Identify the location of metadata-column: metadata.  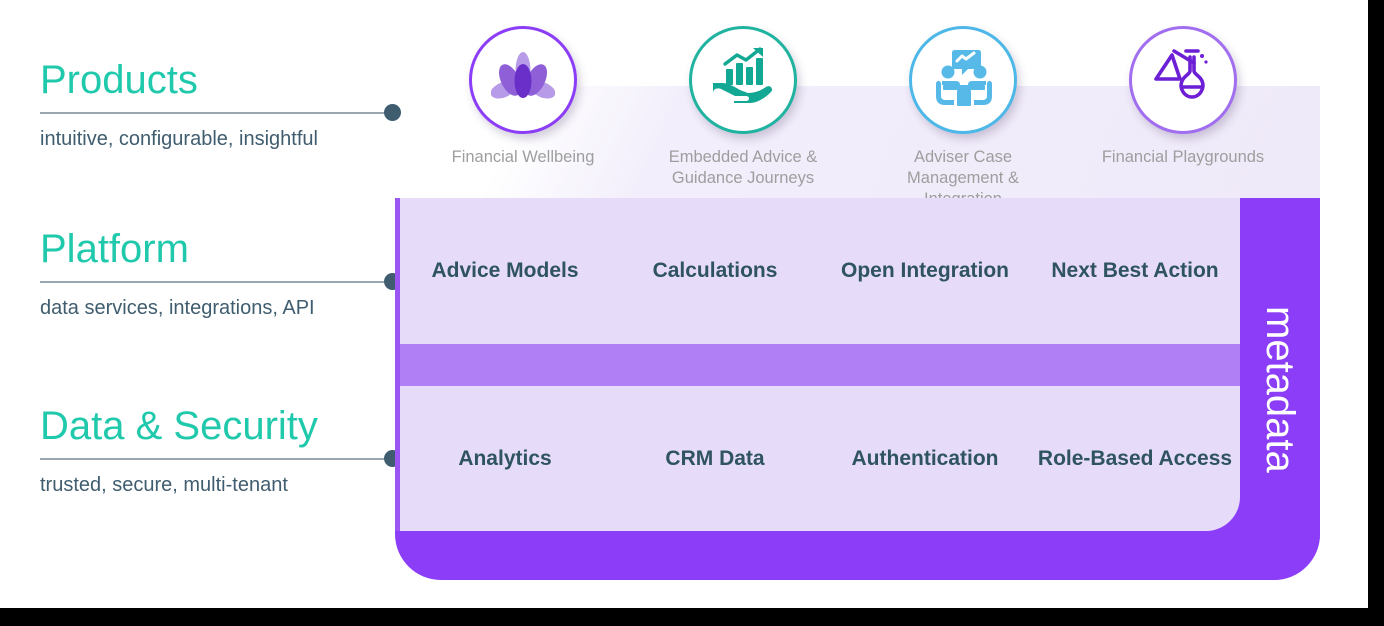
(1280, 389).